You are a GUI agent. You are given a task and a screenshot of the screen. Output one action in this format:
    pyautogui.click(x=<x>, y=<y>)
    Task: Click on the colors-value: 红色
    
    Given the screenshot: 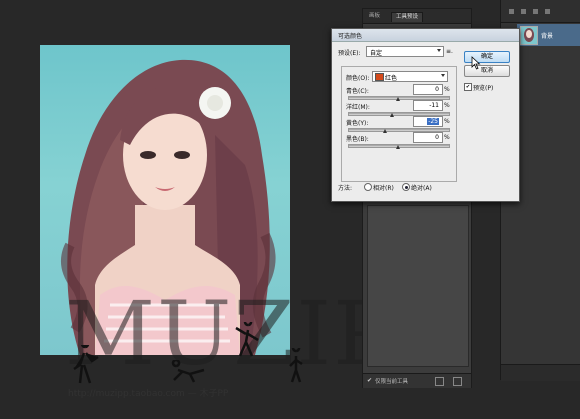 What is the action you would take?
    pyautogui.click(x=391, y=78)
    